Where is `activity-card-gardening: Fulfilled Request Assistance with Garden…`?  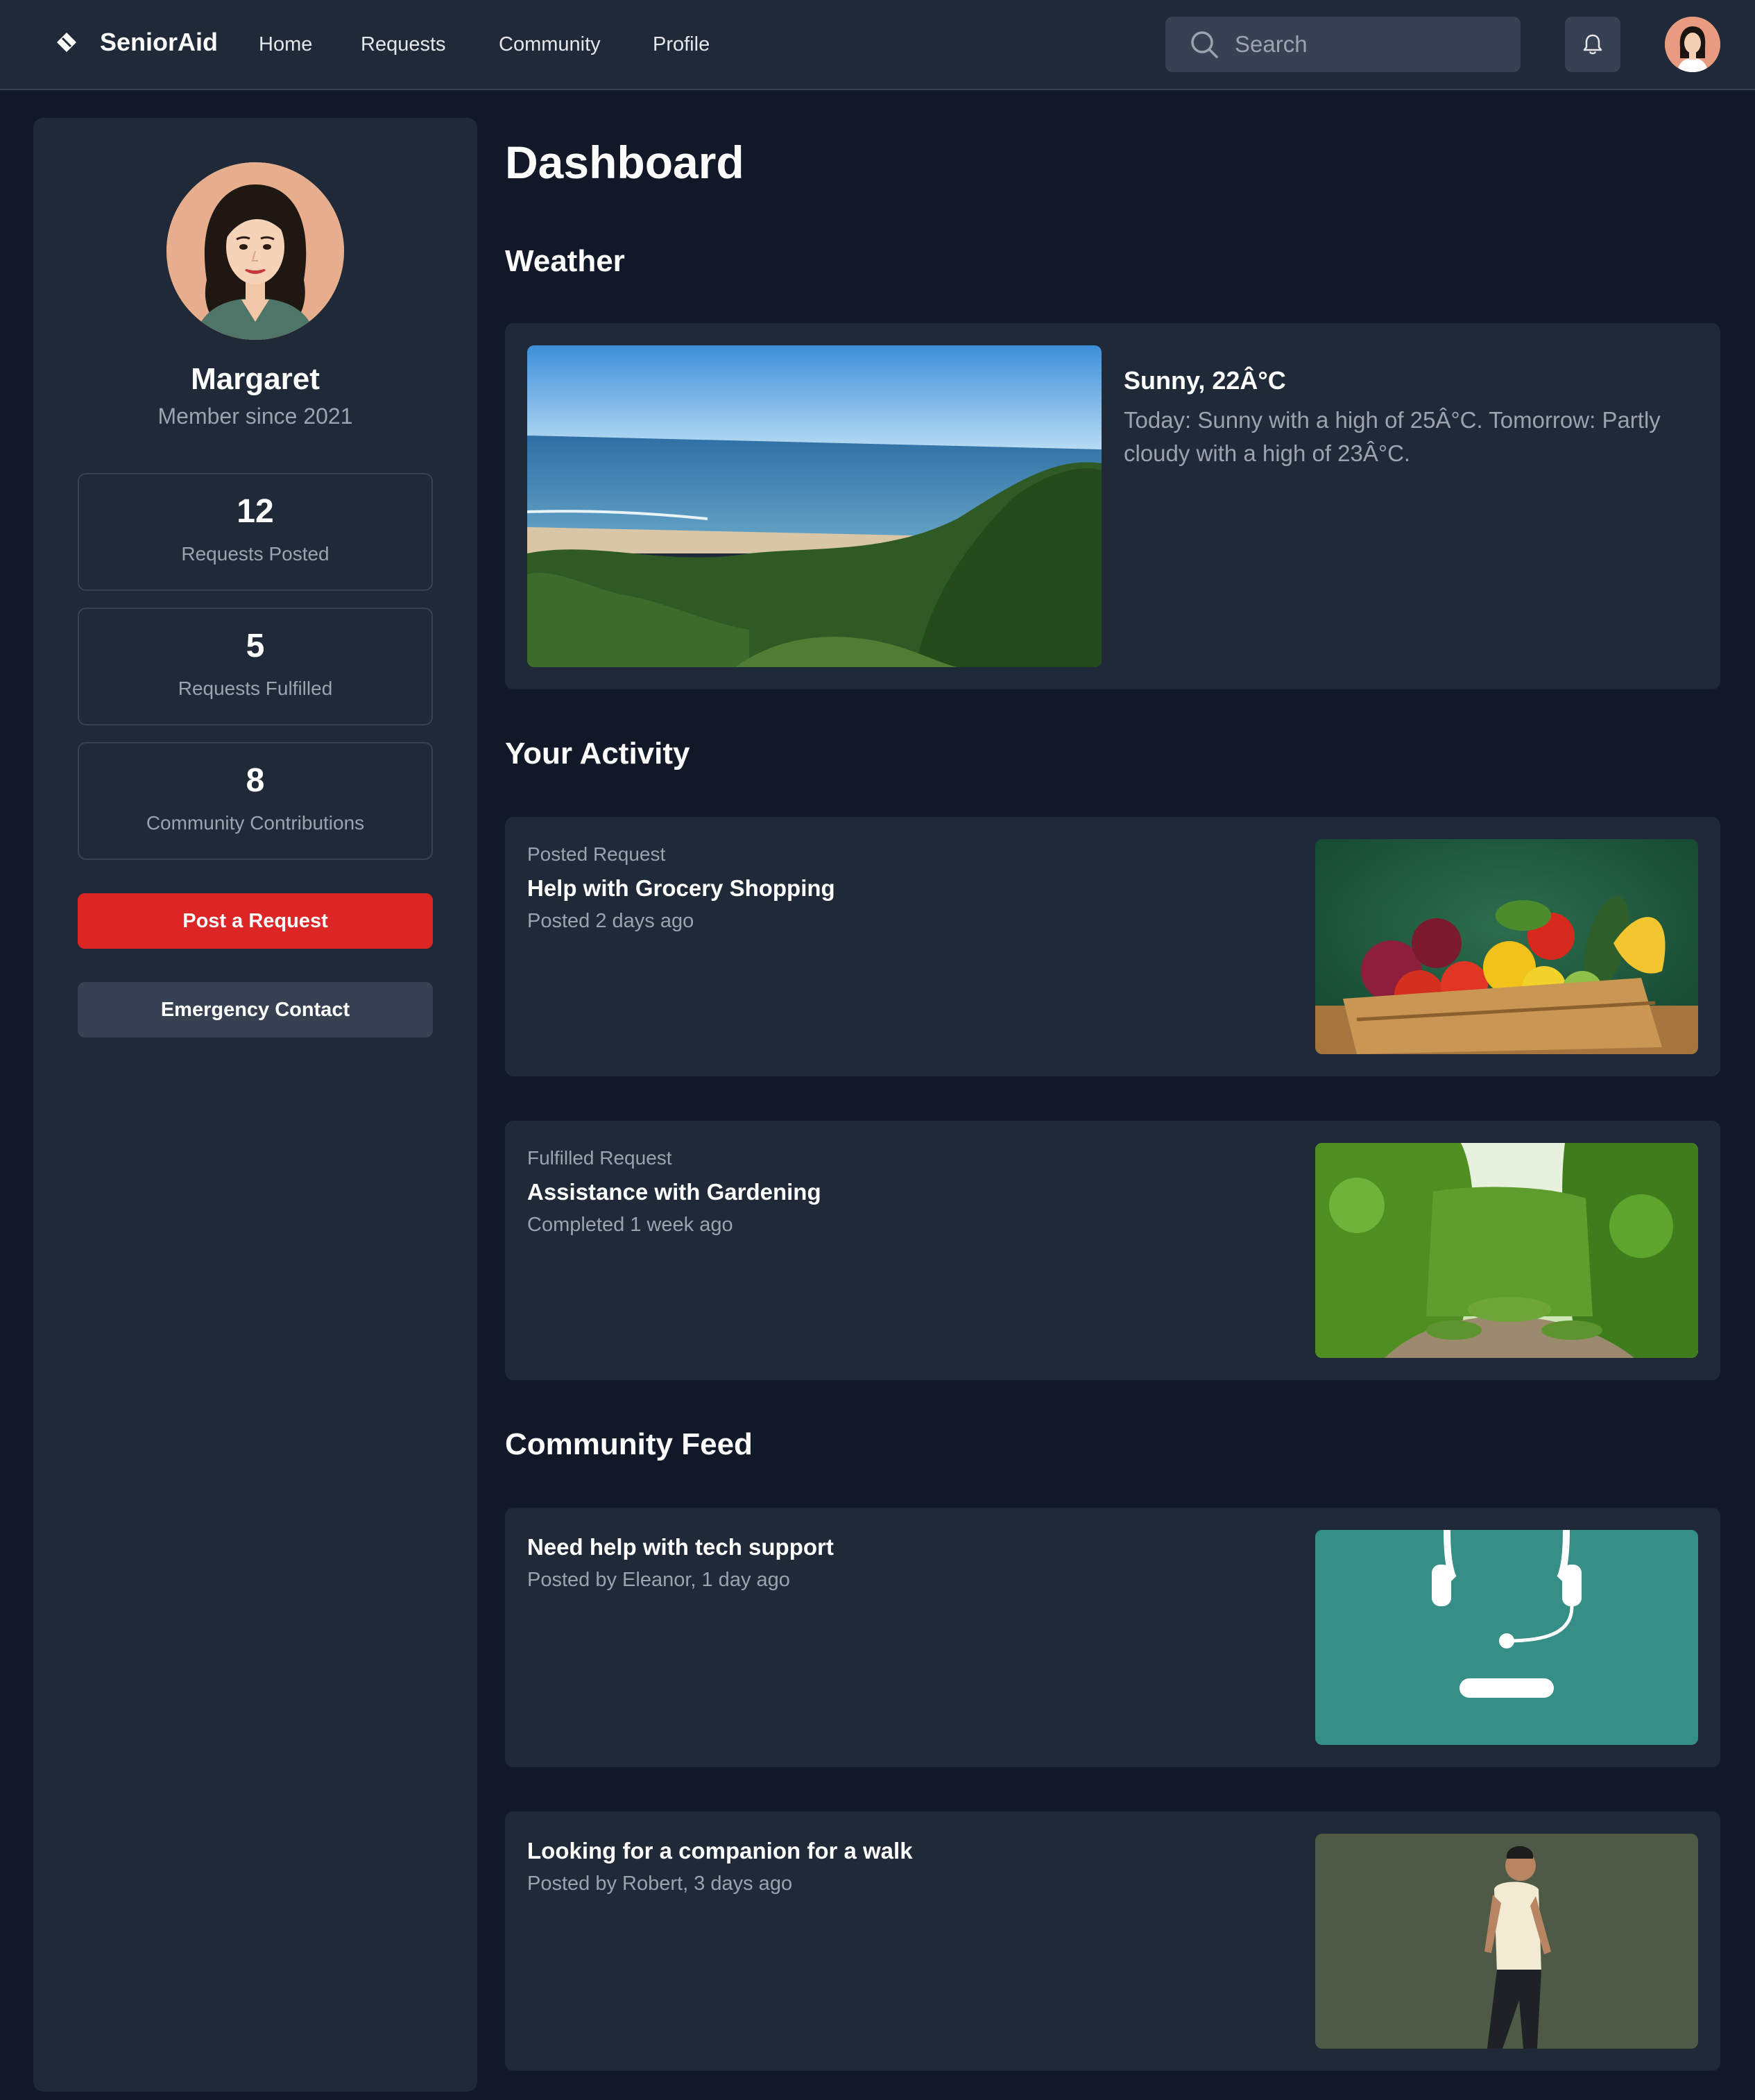
activity-card-gardening: Fulfilled Request Assistance with Garden… is located at coordinates (1112, 1250).